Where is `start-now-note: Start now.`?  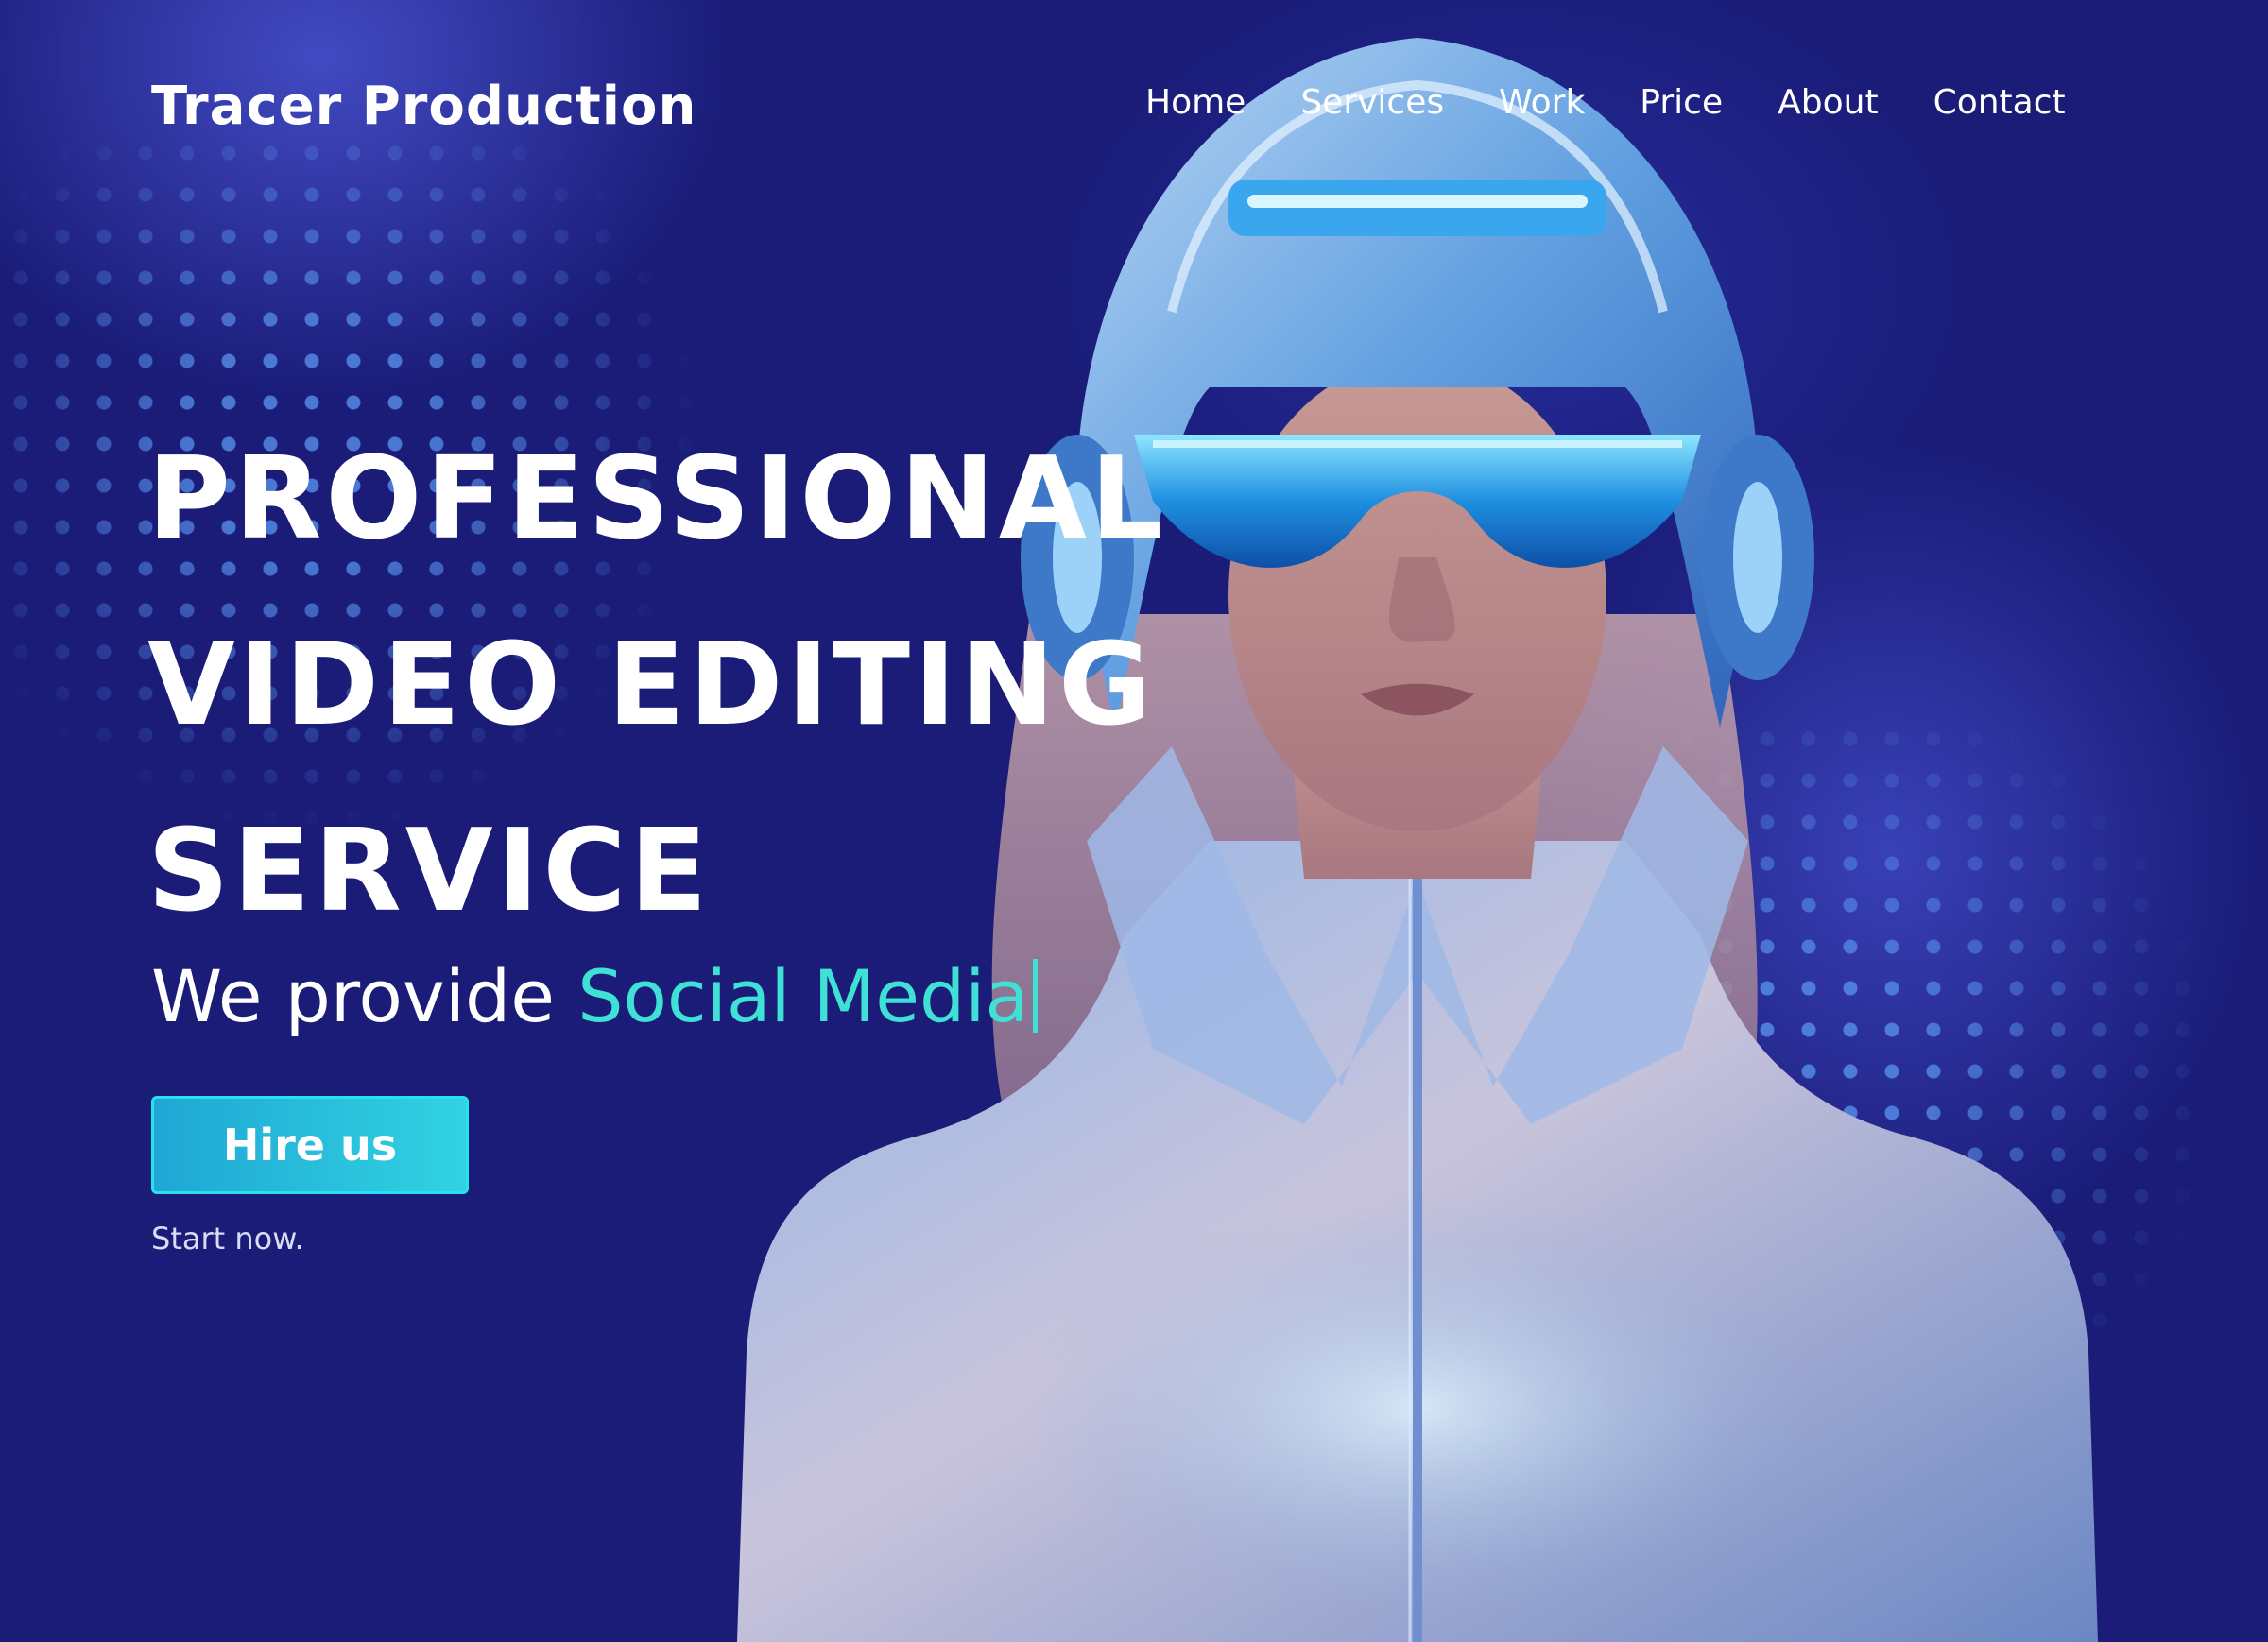 start-now-note: Start now. is located at coordinates (227, 1239).